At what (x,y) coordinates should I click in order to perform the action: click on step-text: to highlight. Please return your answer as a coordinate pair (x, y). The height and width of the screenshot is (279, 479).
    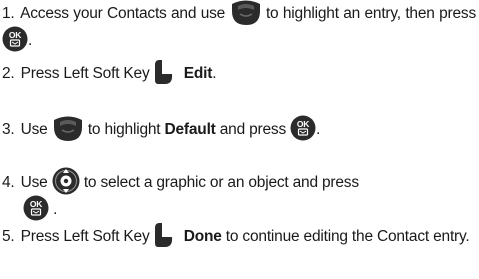
    Looking at the image, I should click on (124, 130).